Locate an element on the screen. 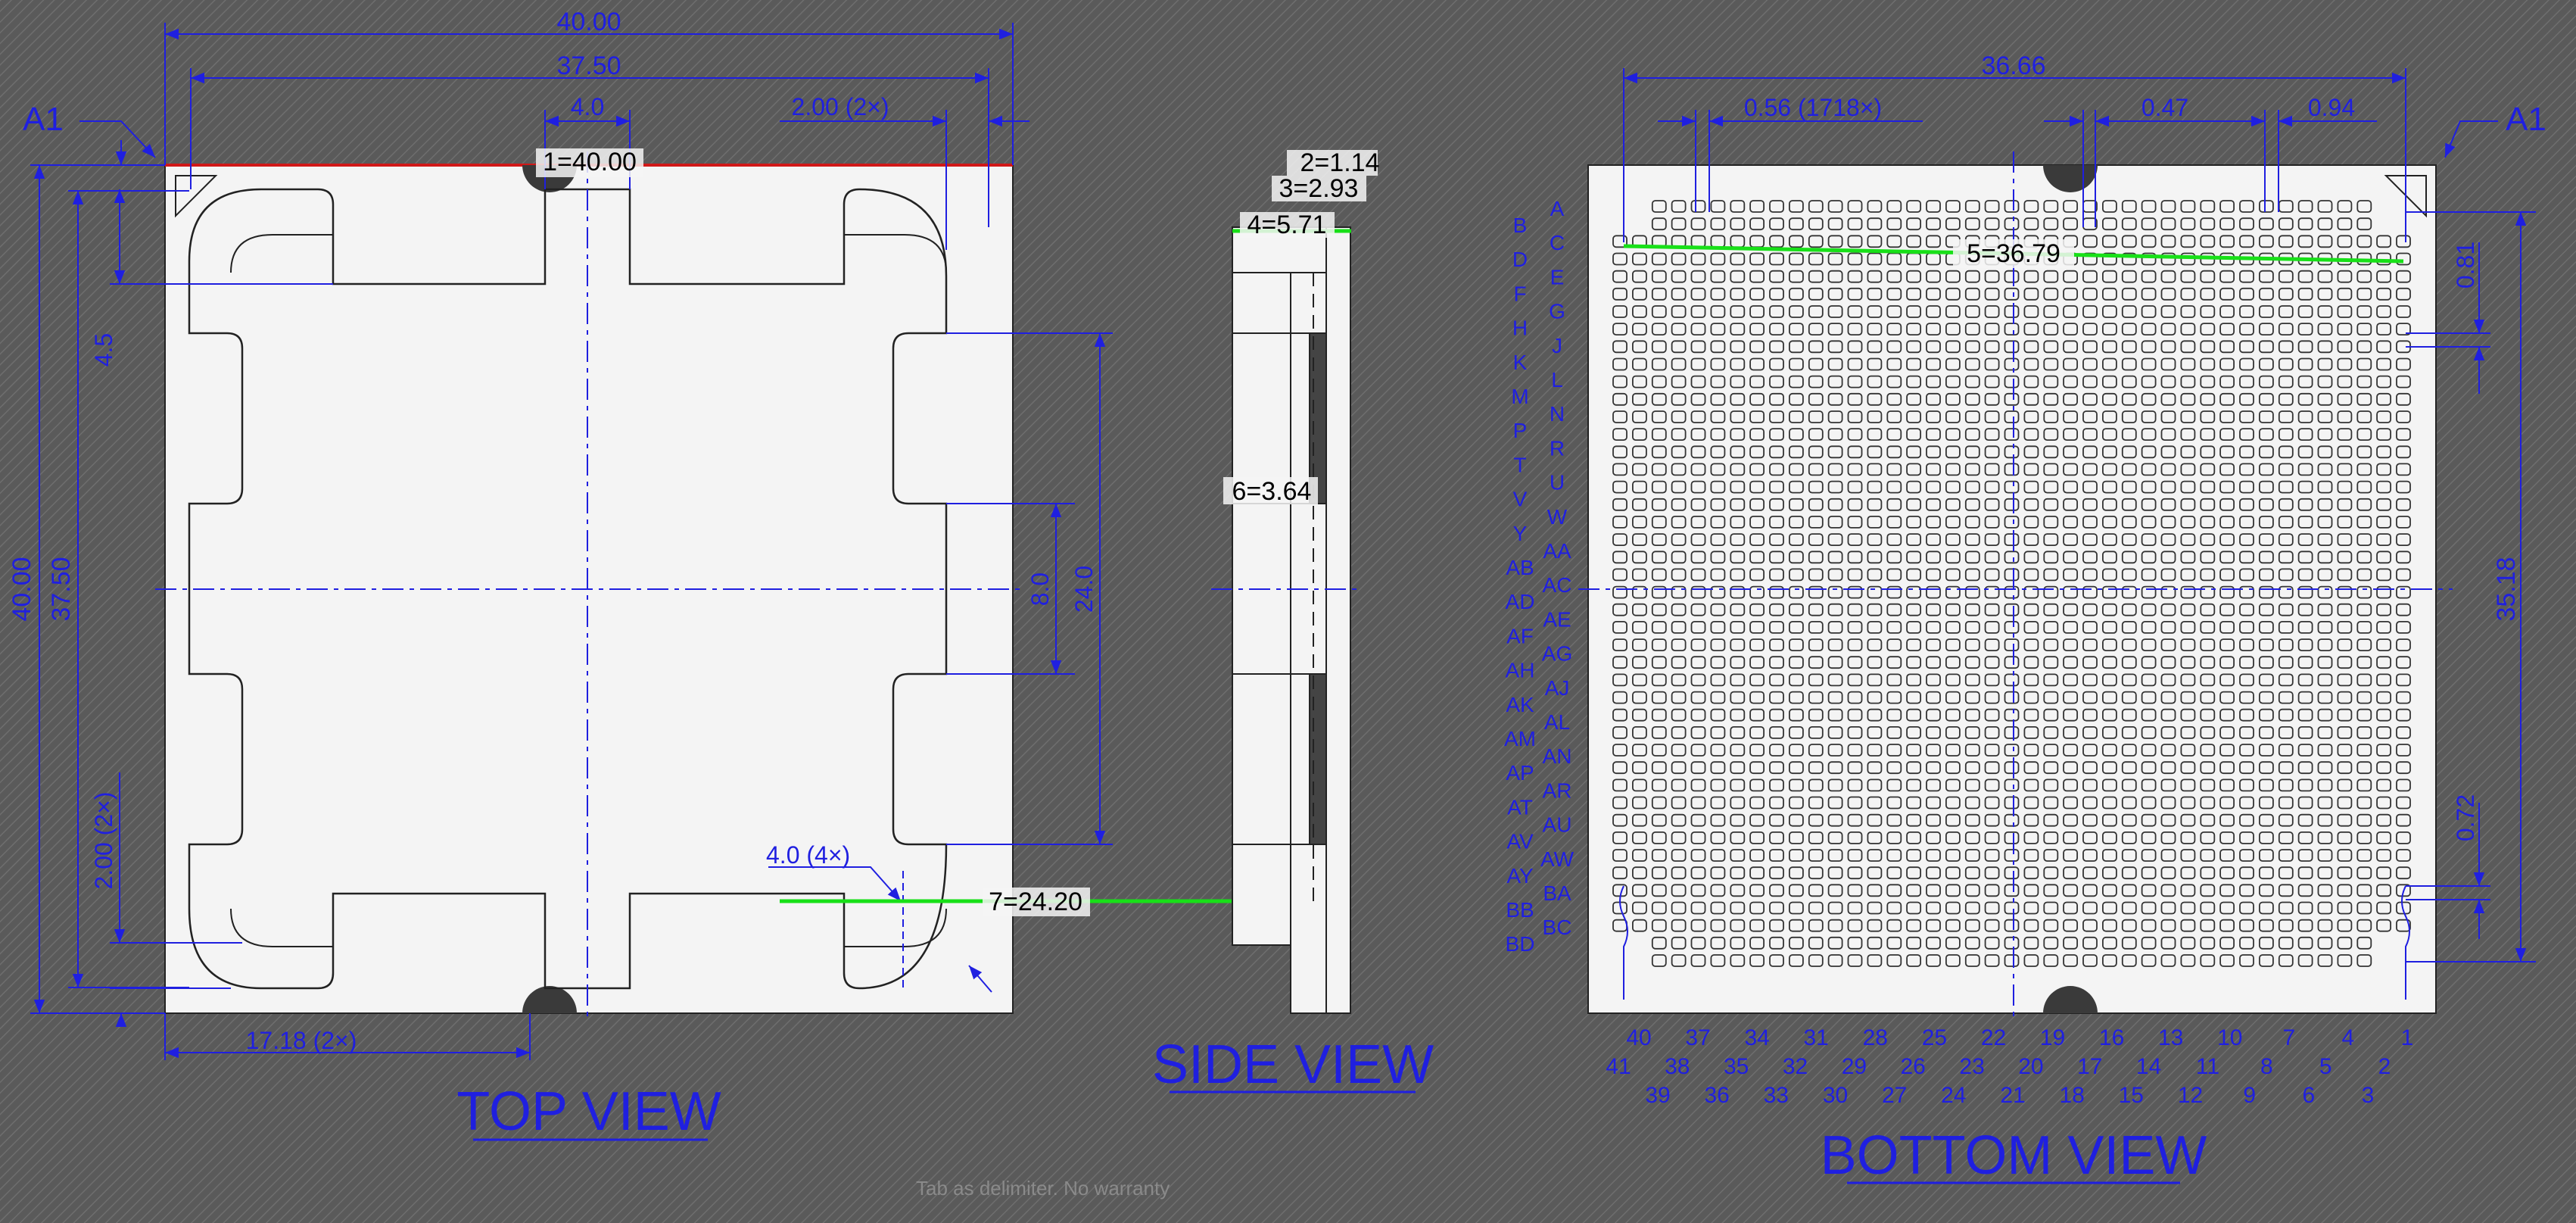 The height and width of the screenshot is (1223, 2576). column-label: 4 is located at coordinates (2348, 1037).